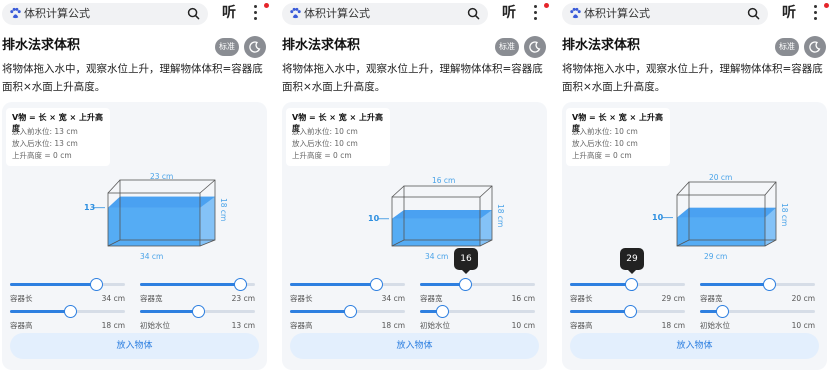 This screenshot has width=831, height=379. What do you see at coordinates (605, 143) in the screenshot?
I see `water-after: 放入后水位: 10 cm` at bounding box center [605, 143].